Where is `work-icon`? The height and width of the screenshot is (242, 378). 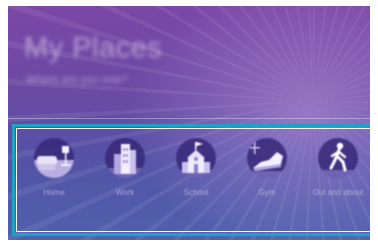
work-icon is located at coordinates (125, 158).